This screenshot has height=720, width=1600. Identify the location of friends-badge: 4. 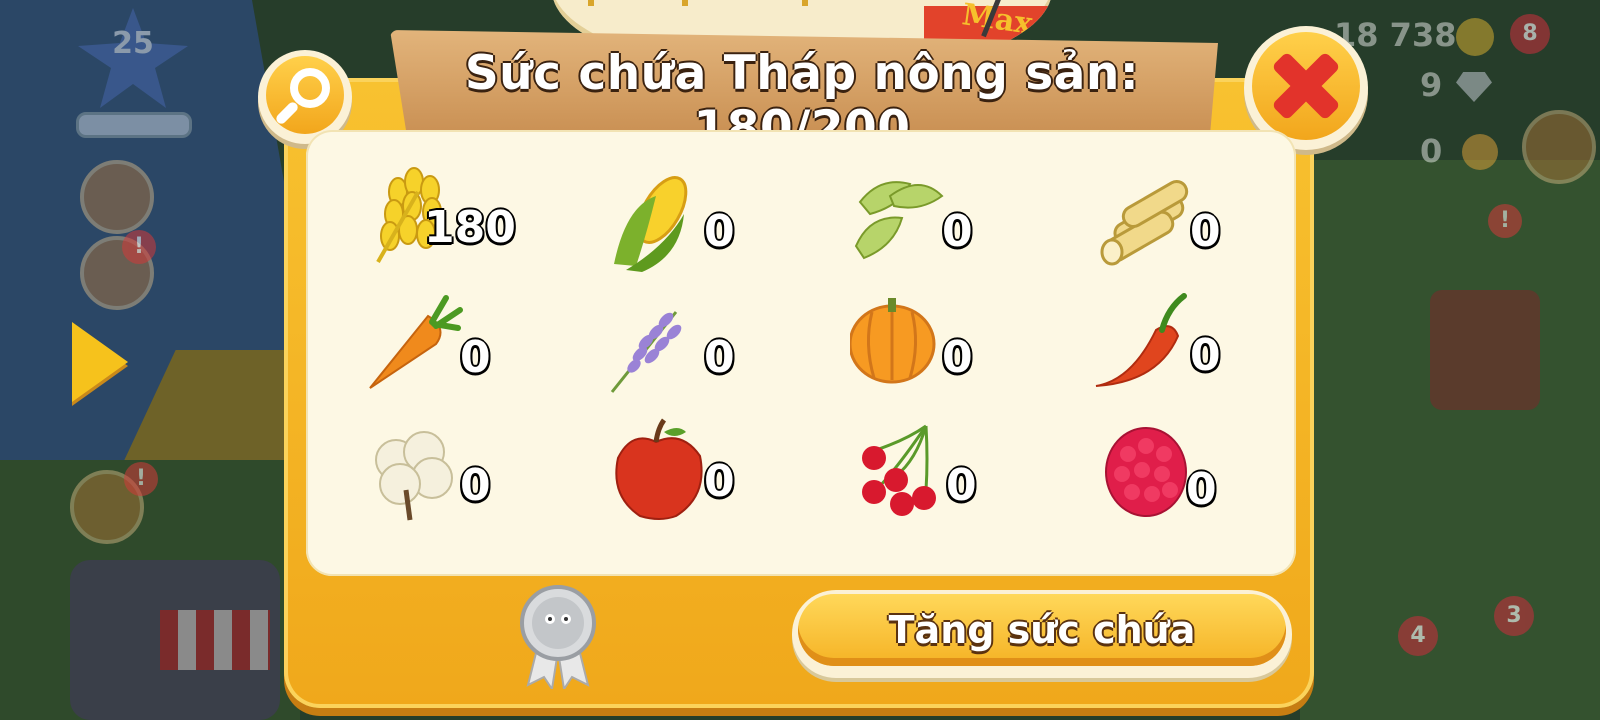
(1418, 636).